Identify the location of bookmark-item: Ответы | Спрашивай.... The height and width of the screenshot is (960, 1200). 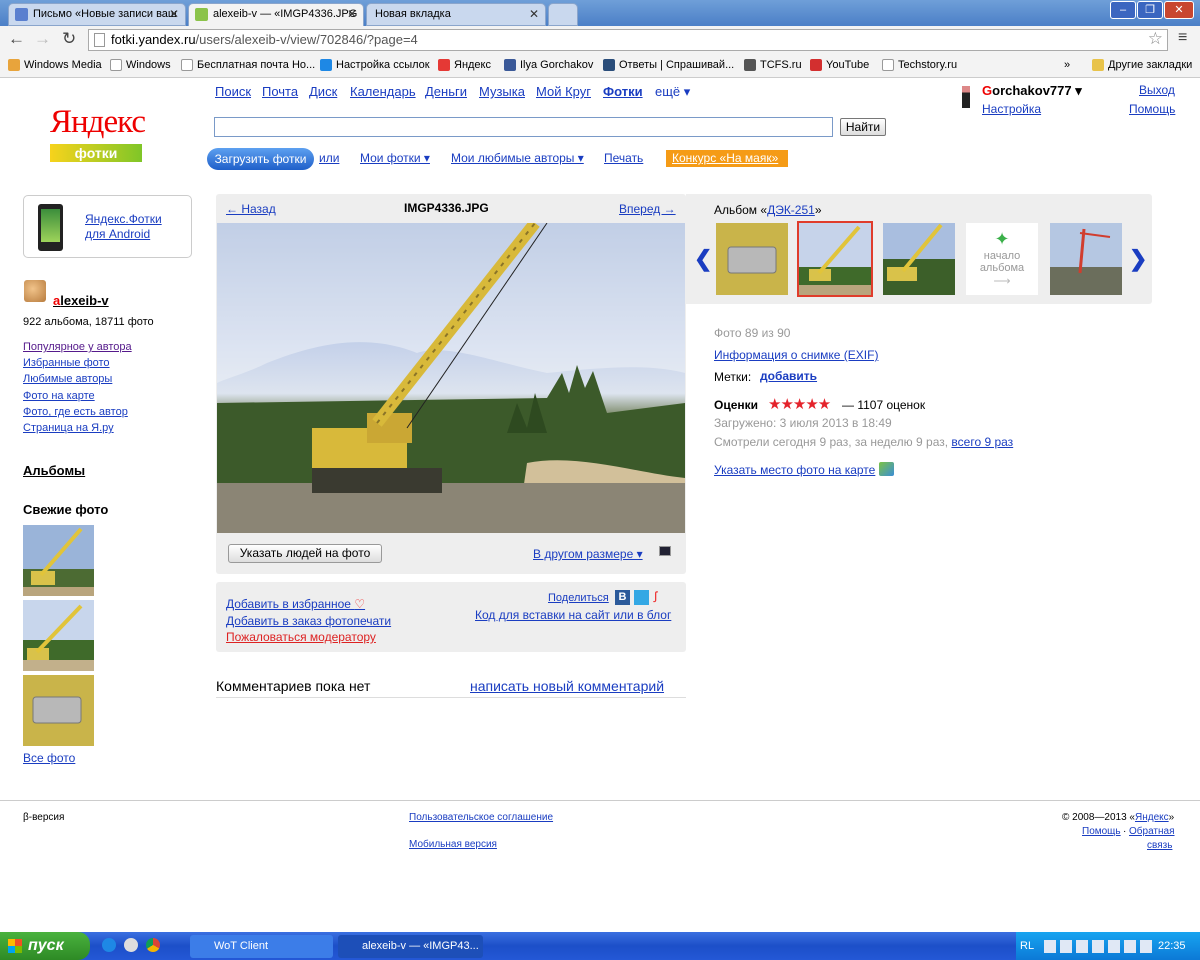
(668, 65).